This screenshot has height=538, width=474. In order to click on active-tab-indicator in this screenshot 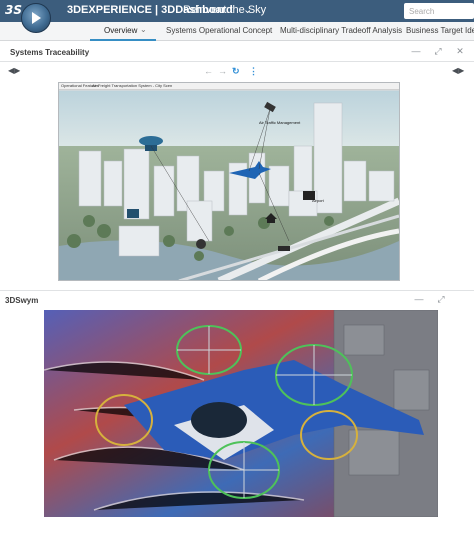, I will do `click(123, 40)`.